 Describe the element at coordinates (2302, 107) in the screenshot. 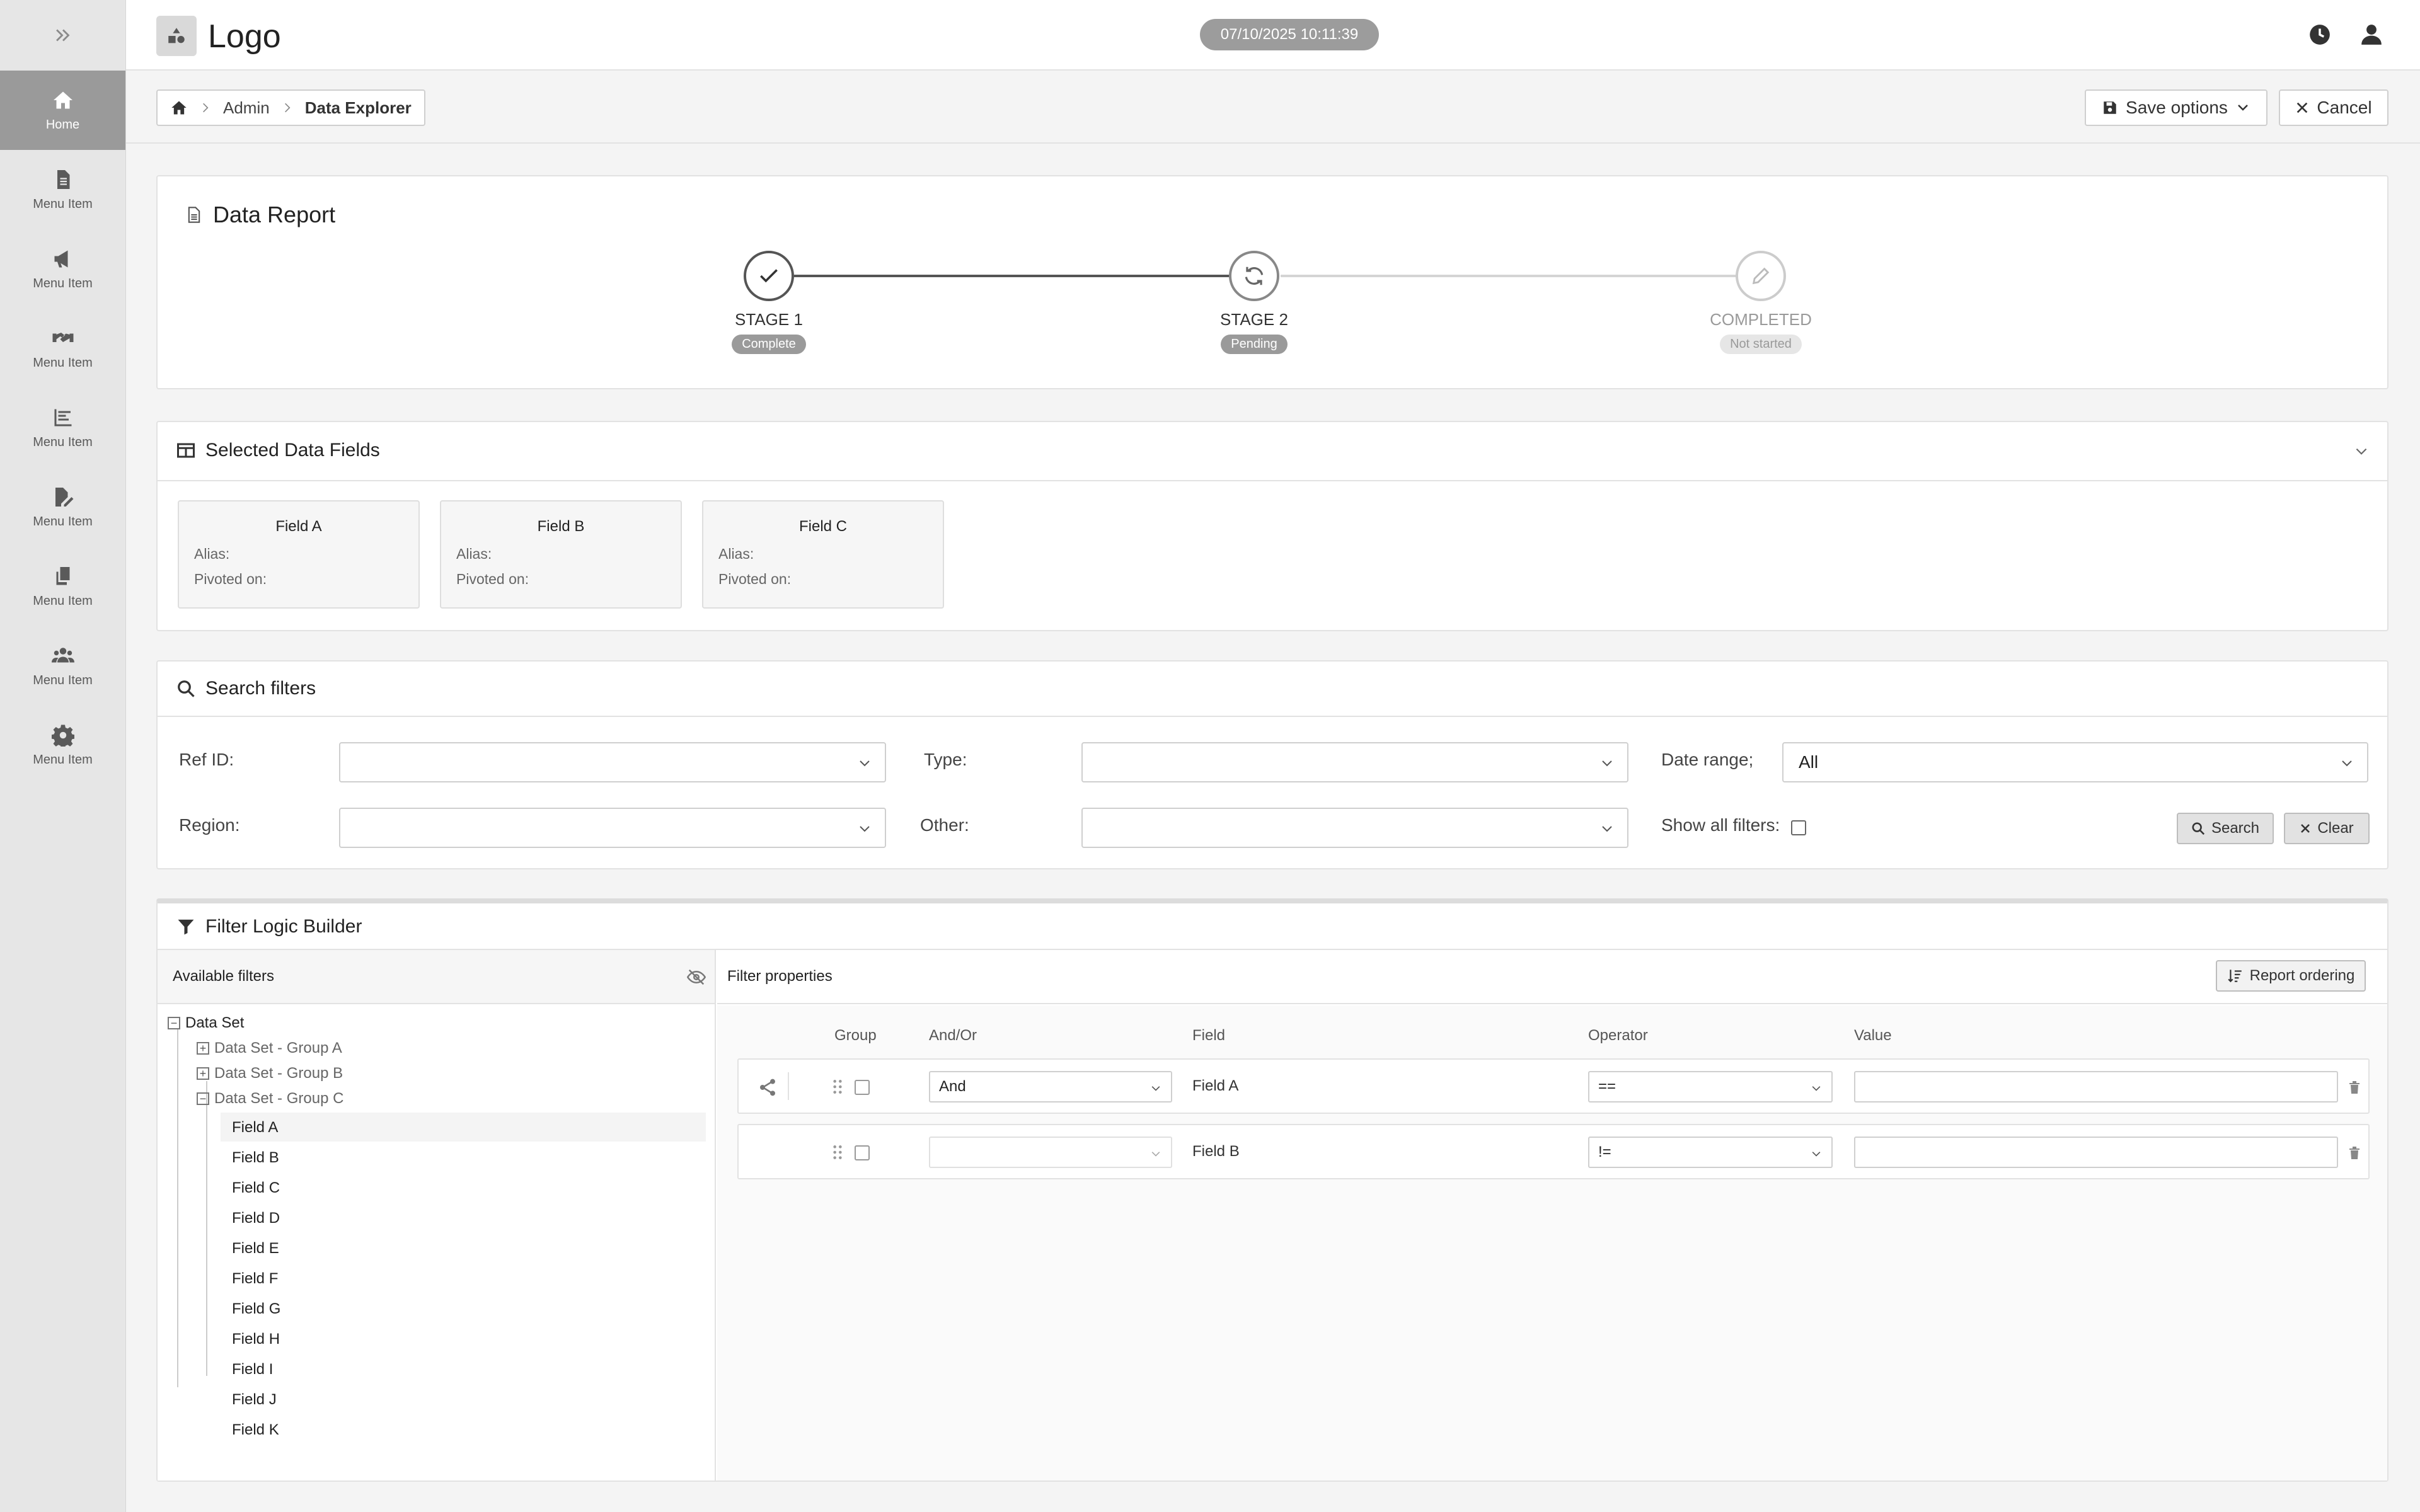

I see `close-icon` at that location.